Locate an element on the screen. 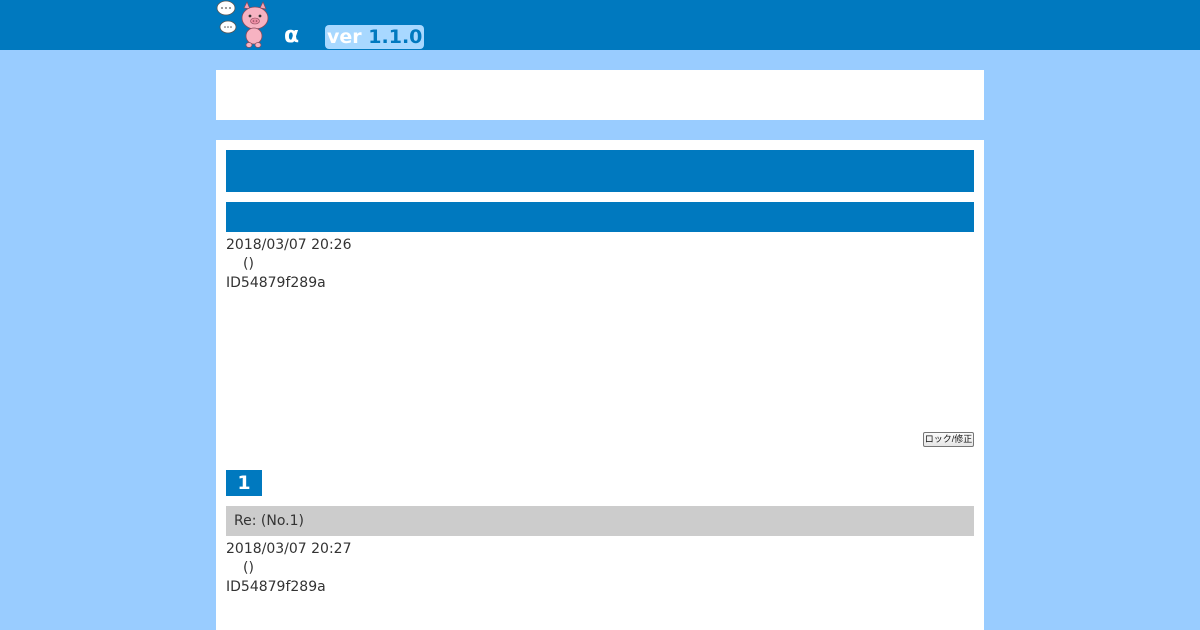 Image resolution: width=1200 pixels, height=630 pixels. thread-title-bar is located at coordinates (600, 171).